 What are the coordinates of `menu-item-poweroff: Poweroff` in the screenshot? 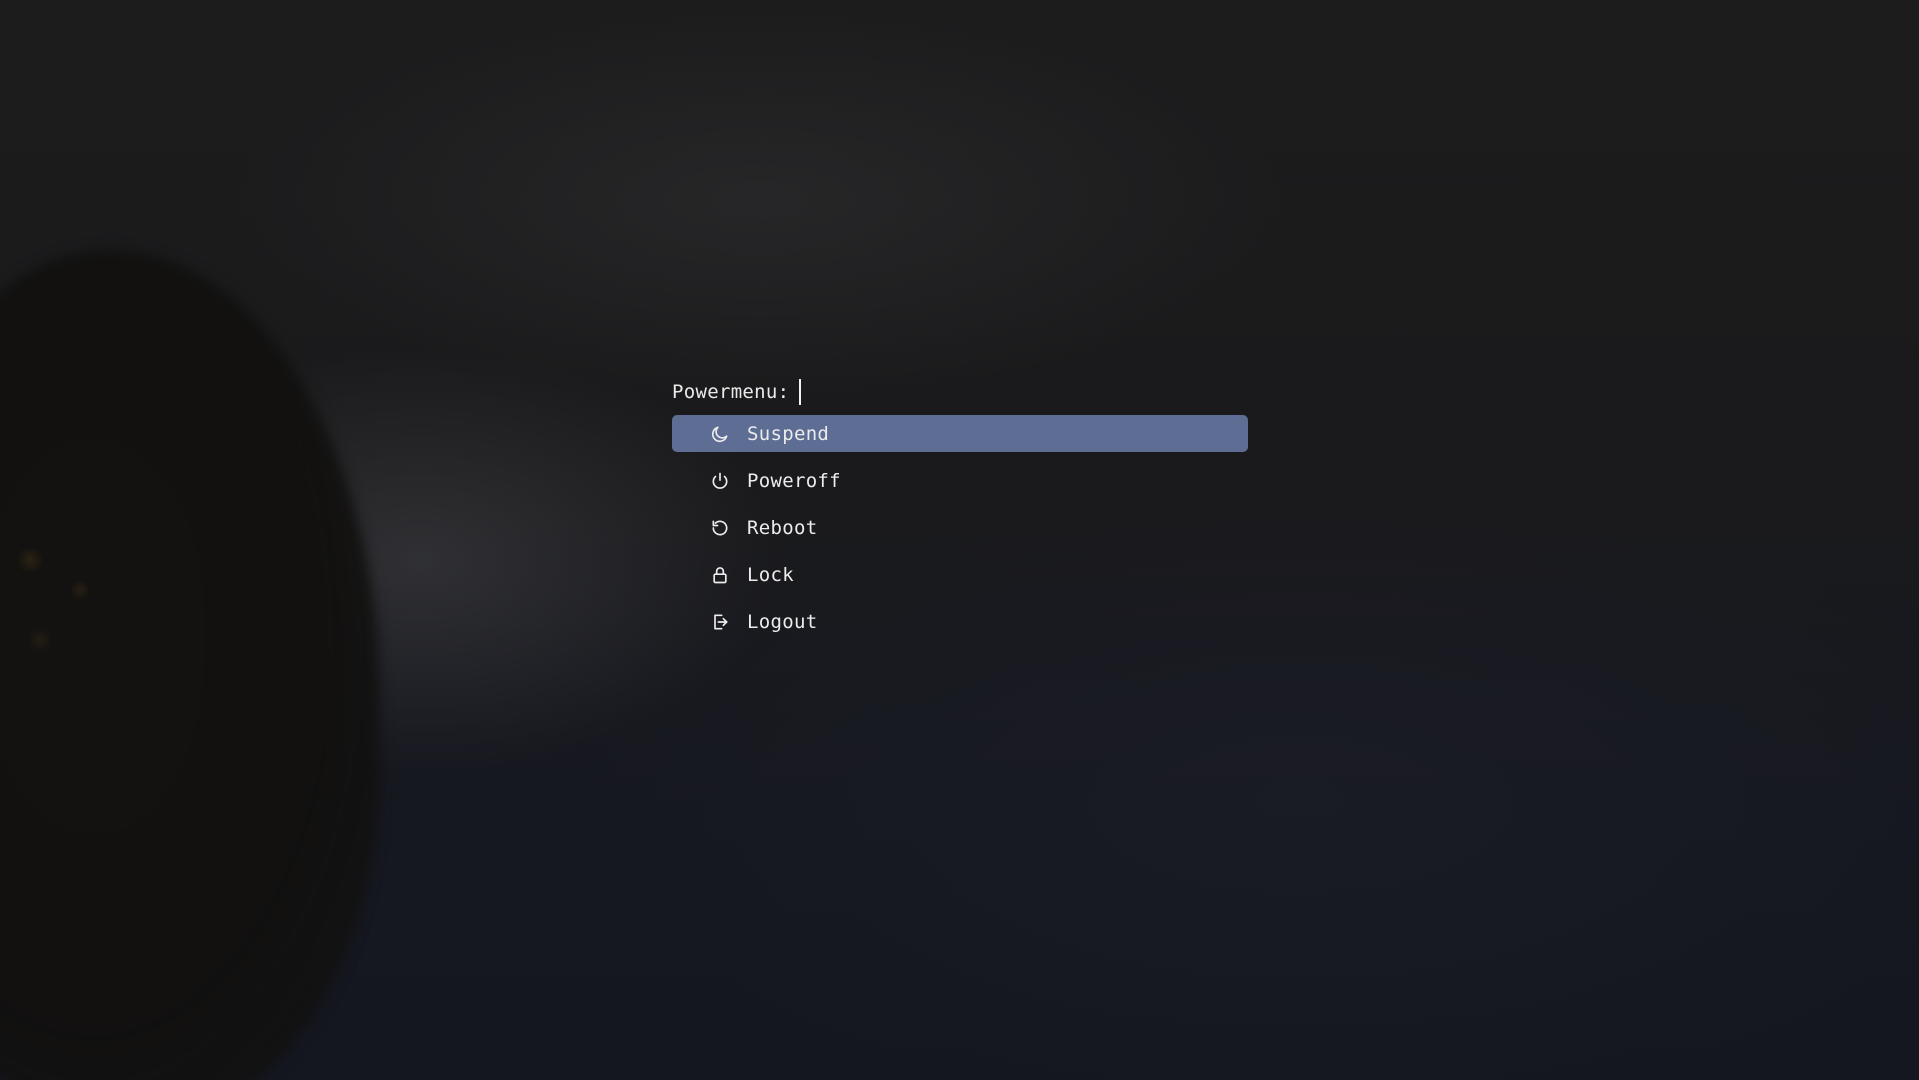 It's located at (960, 480).